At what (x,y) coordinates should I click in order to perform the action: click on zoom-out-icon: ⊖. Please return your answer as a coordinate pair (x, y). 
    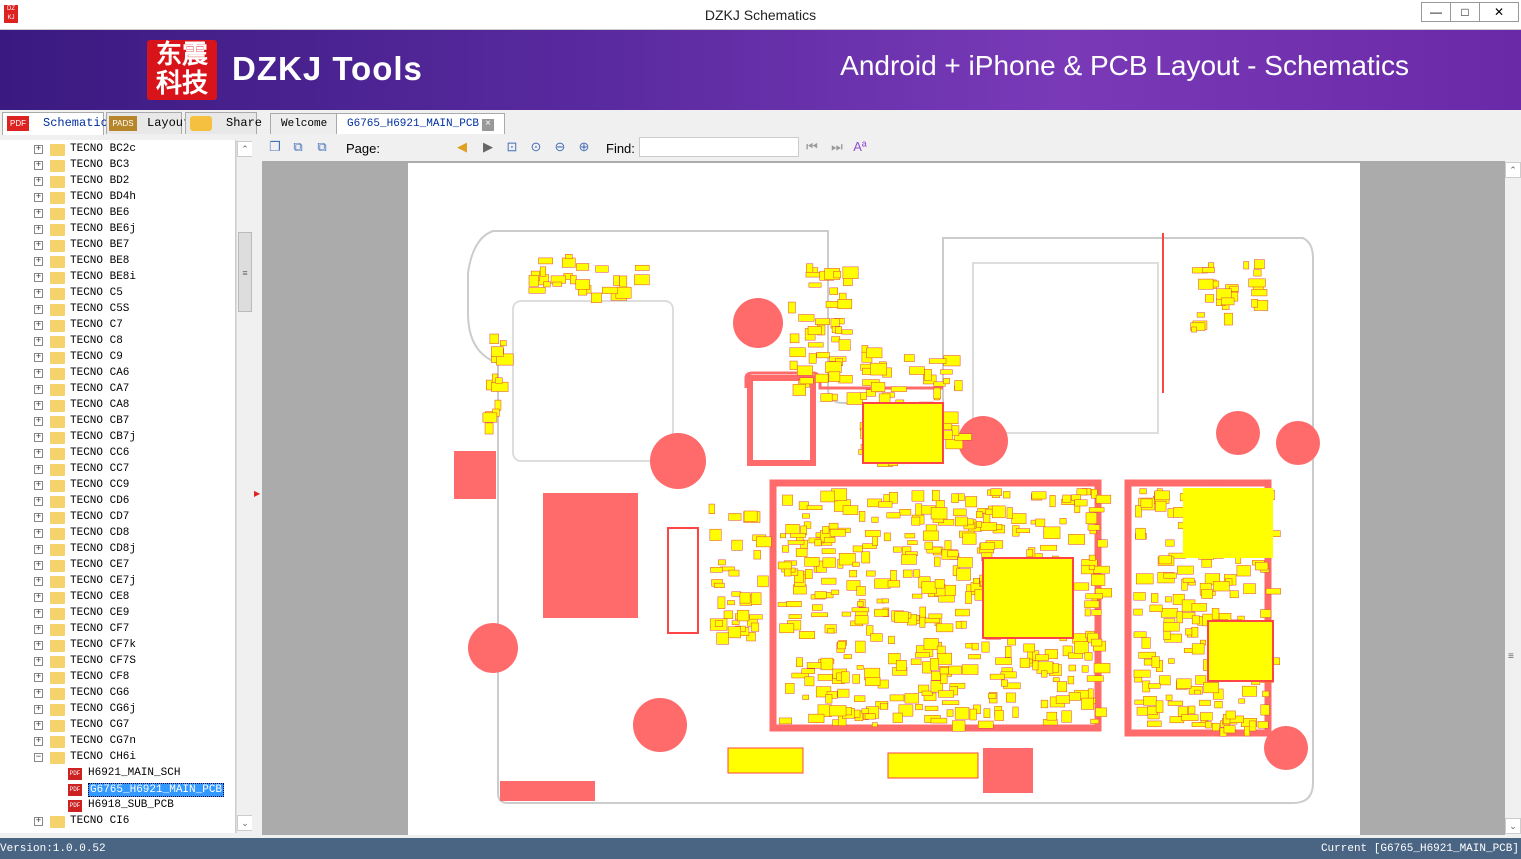
    Looking at the image, I should click on (560, 147).